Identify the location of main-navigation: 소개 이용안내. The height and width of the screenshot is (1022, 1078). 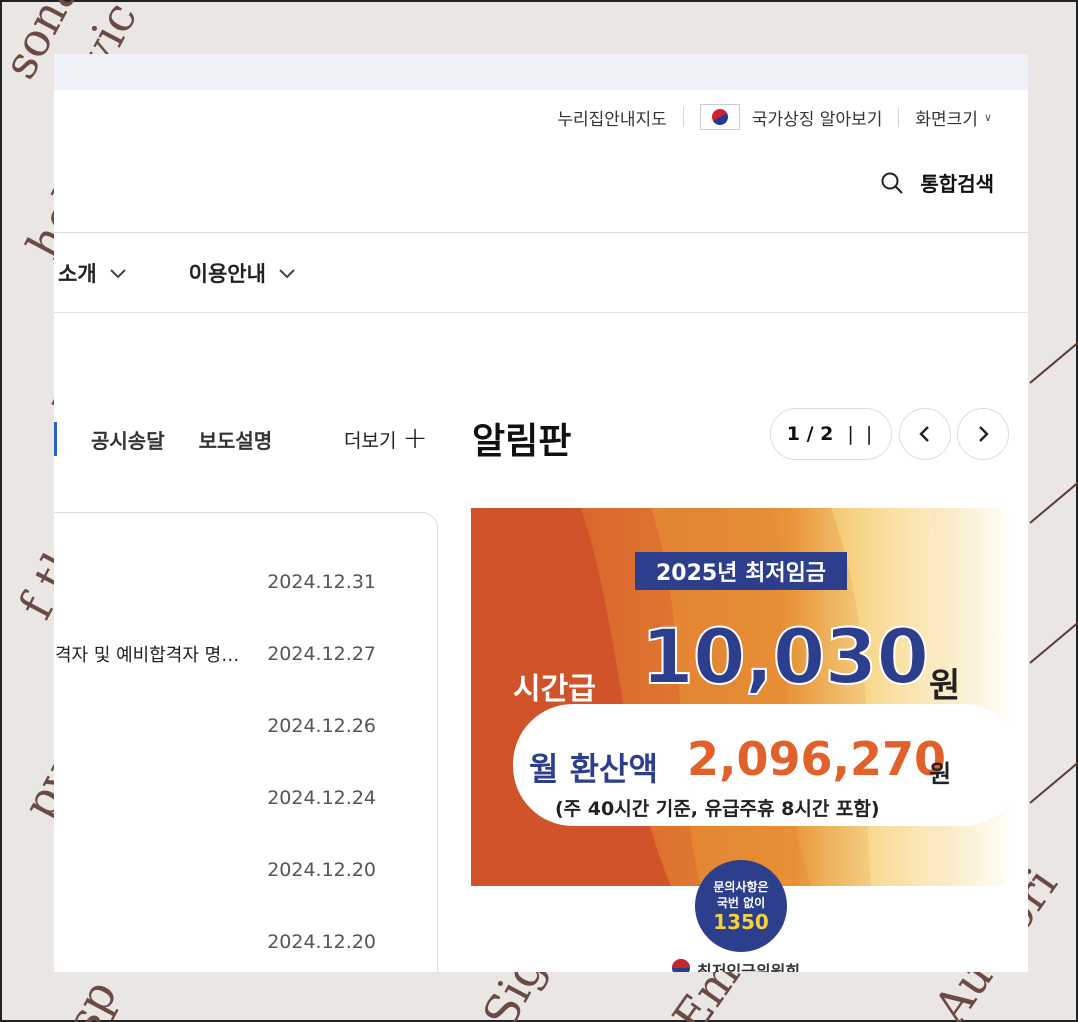
(208, 273).